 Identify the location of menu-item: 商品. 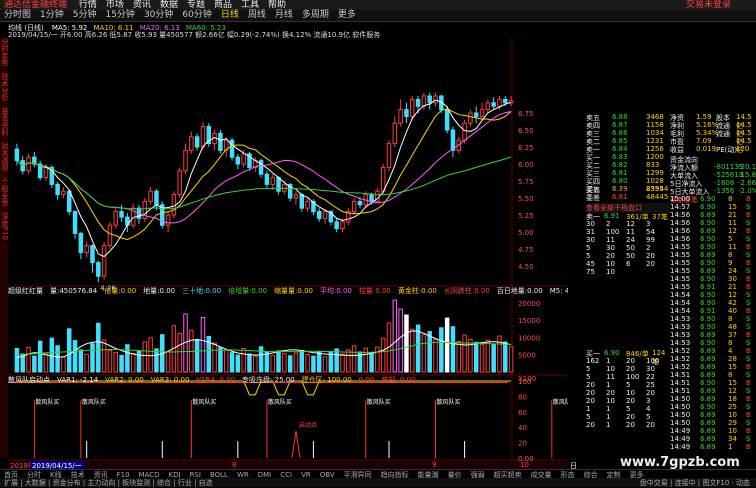
(223, 5).